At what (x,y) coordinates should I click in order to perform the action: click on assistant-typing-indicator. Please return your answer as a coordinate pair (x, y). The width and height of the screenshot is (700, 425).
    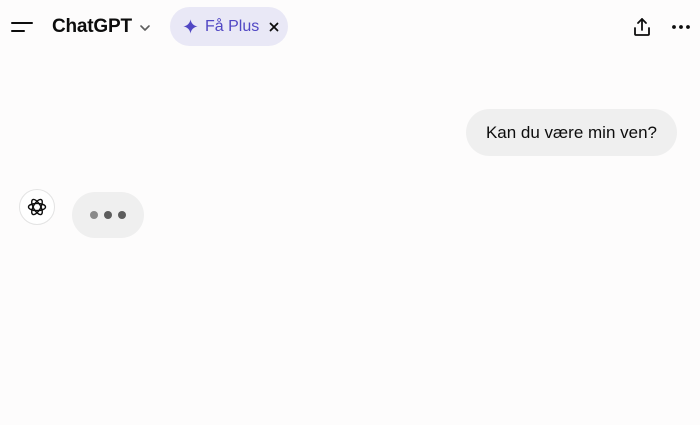
    Looking at the image, I should click on (108, 215).